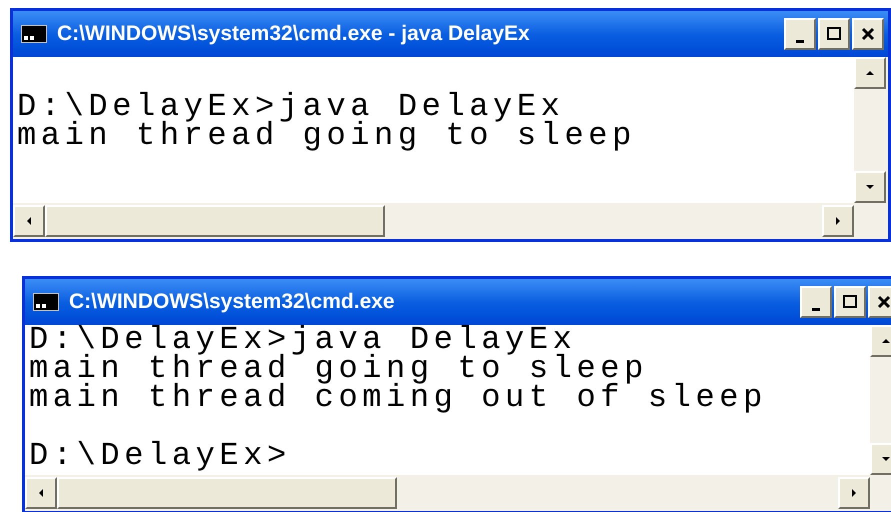 Image resolution: width=891 pixels, height=512 pixels. What do you see at coordinates (160, 455) in the screenshot?
I see `console-line: D:\DelayEx>` at bounding box center [160, 455].